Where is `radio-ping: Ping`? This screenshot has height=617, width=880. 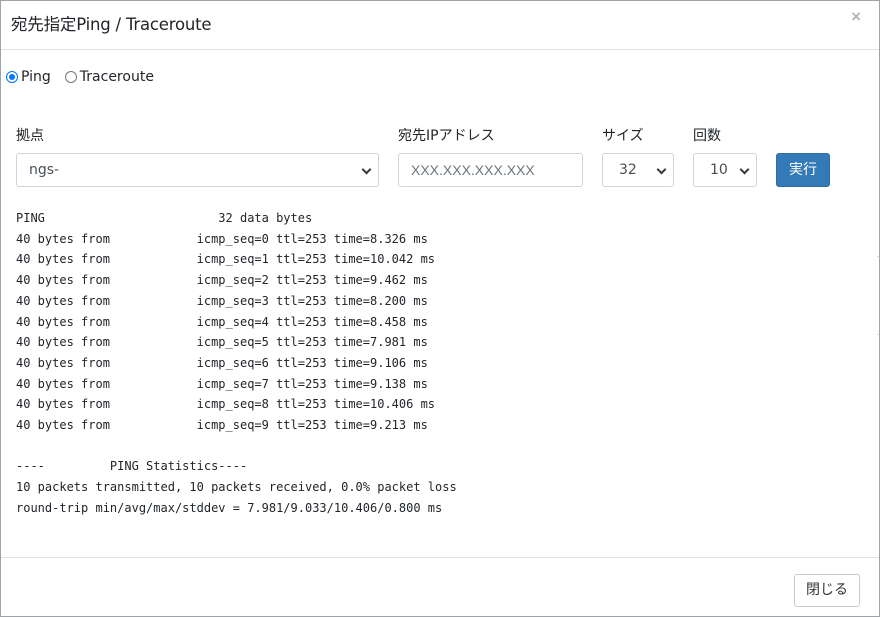
radio-ping: Ping is located at coordinates (28, 77).